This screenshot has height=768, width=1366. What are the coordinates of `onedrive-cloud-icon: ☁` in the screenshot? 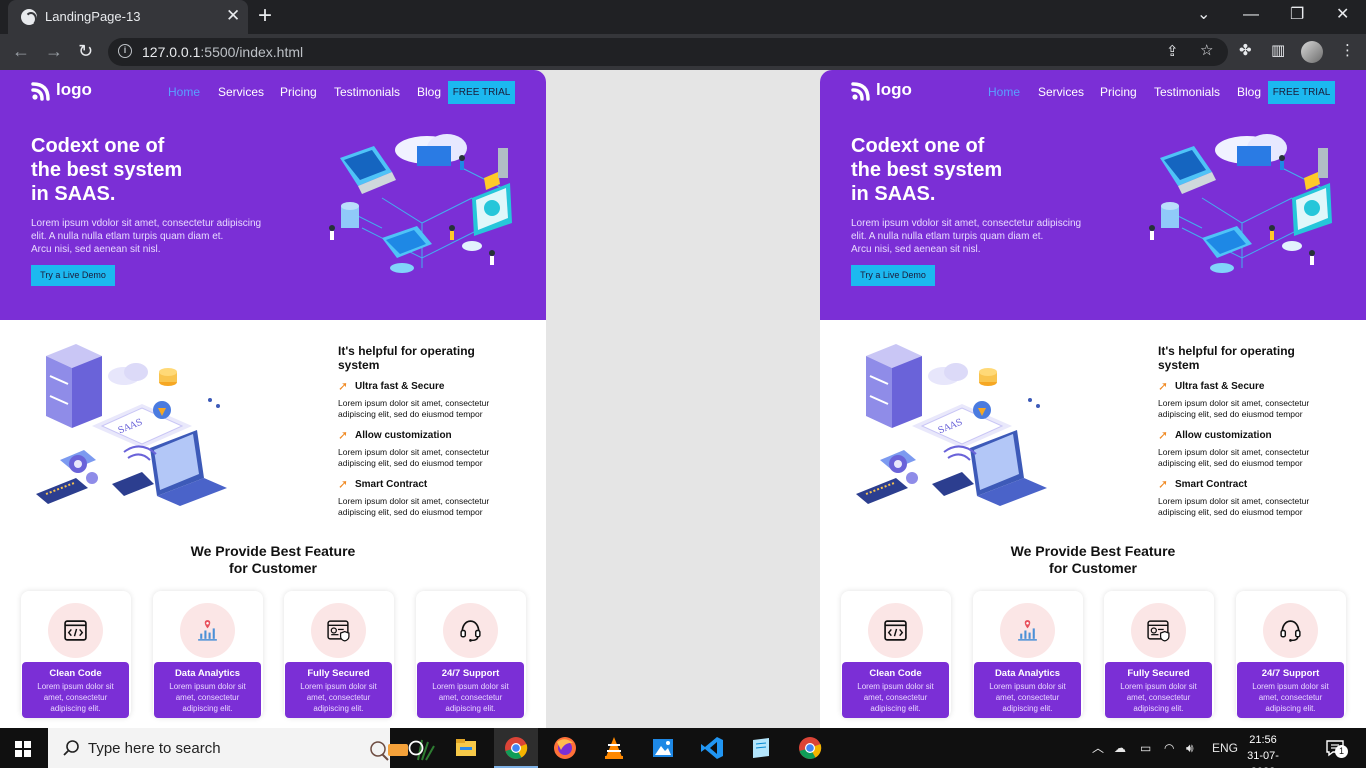 It's located at (1120, 748).